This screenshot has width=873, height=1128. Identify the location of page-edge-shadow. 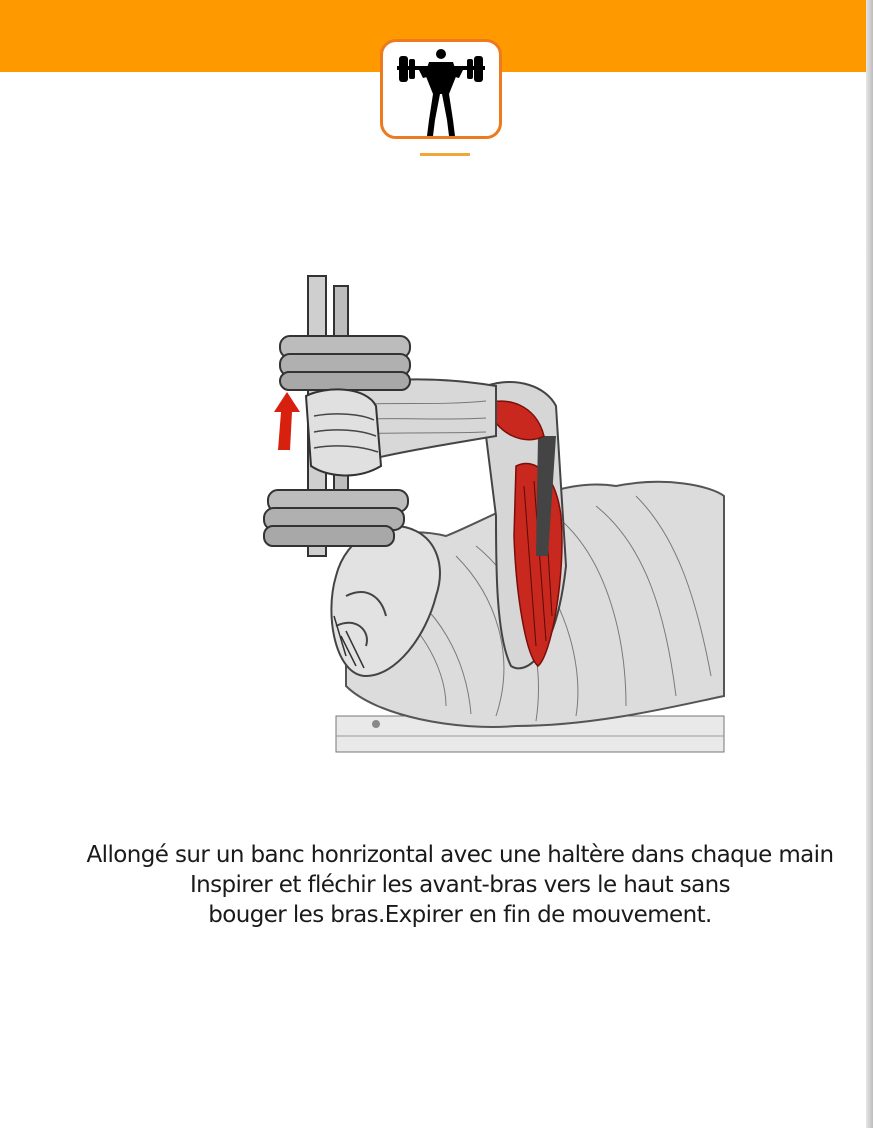
(869, 564).